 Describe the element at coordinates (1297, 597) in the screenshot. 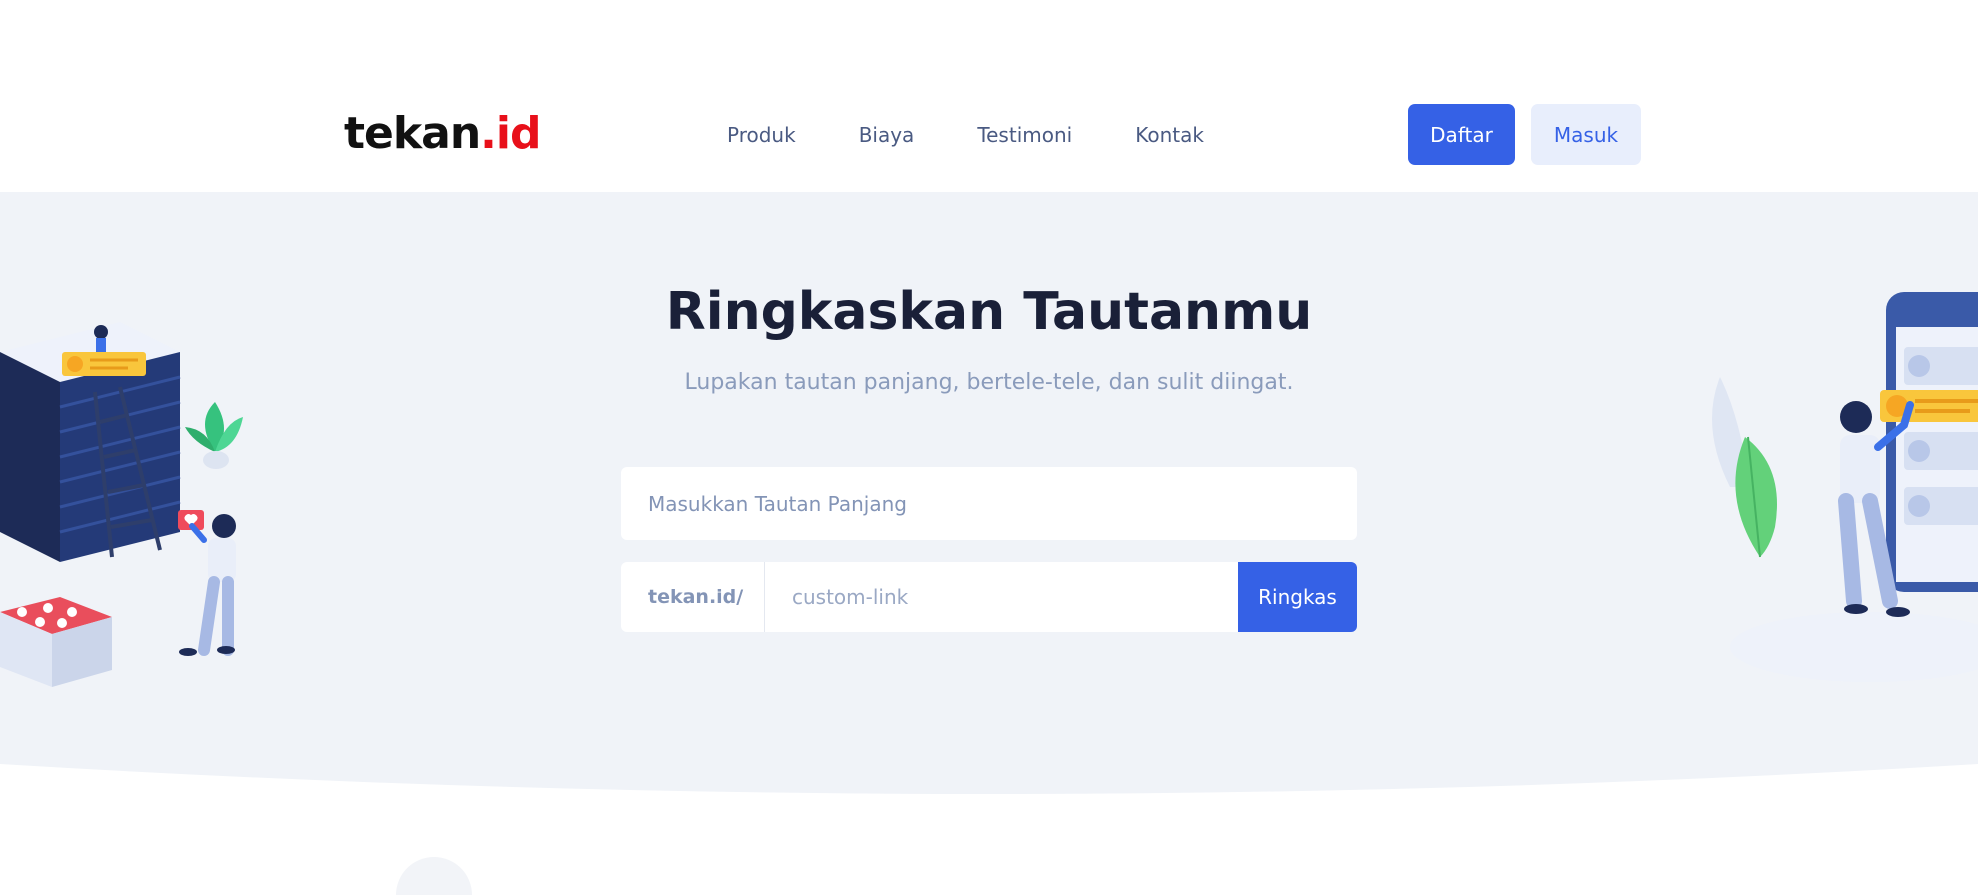

I see `shorten-button: Ringkas` at that location.